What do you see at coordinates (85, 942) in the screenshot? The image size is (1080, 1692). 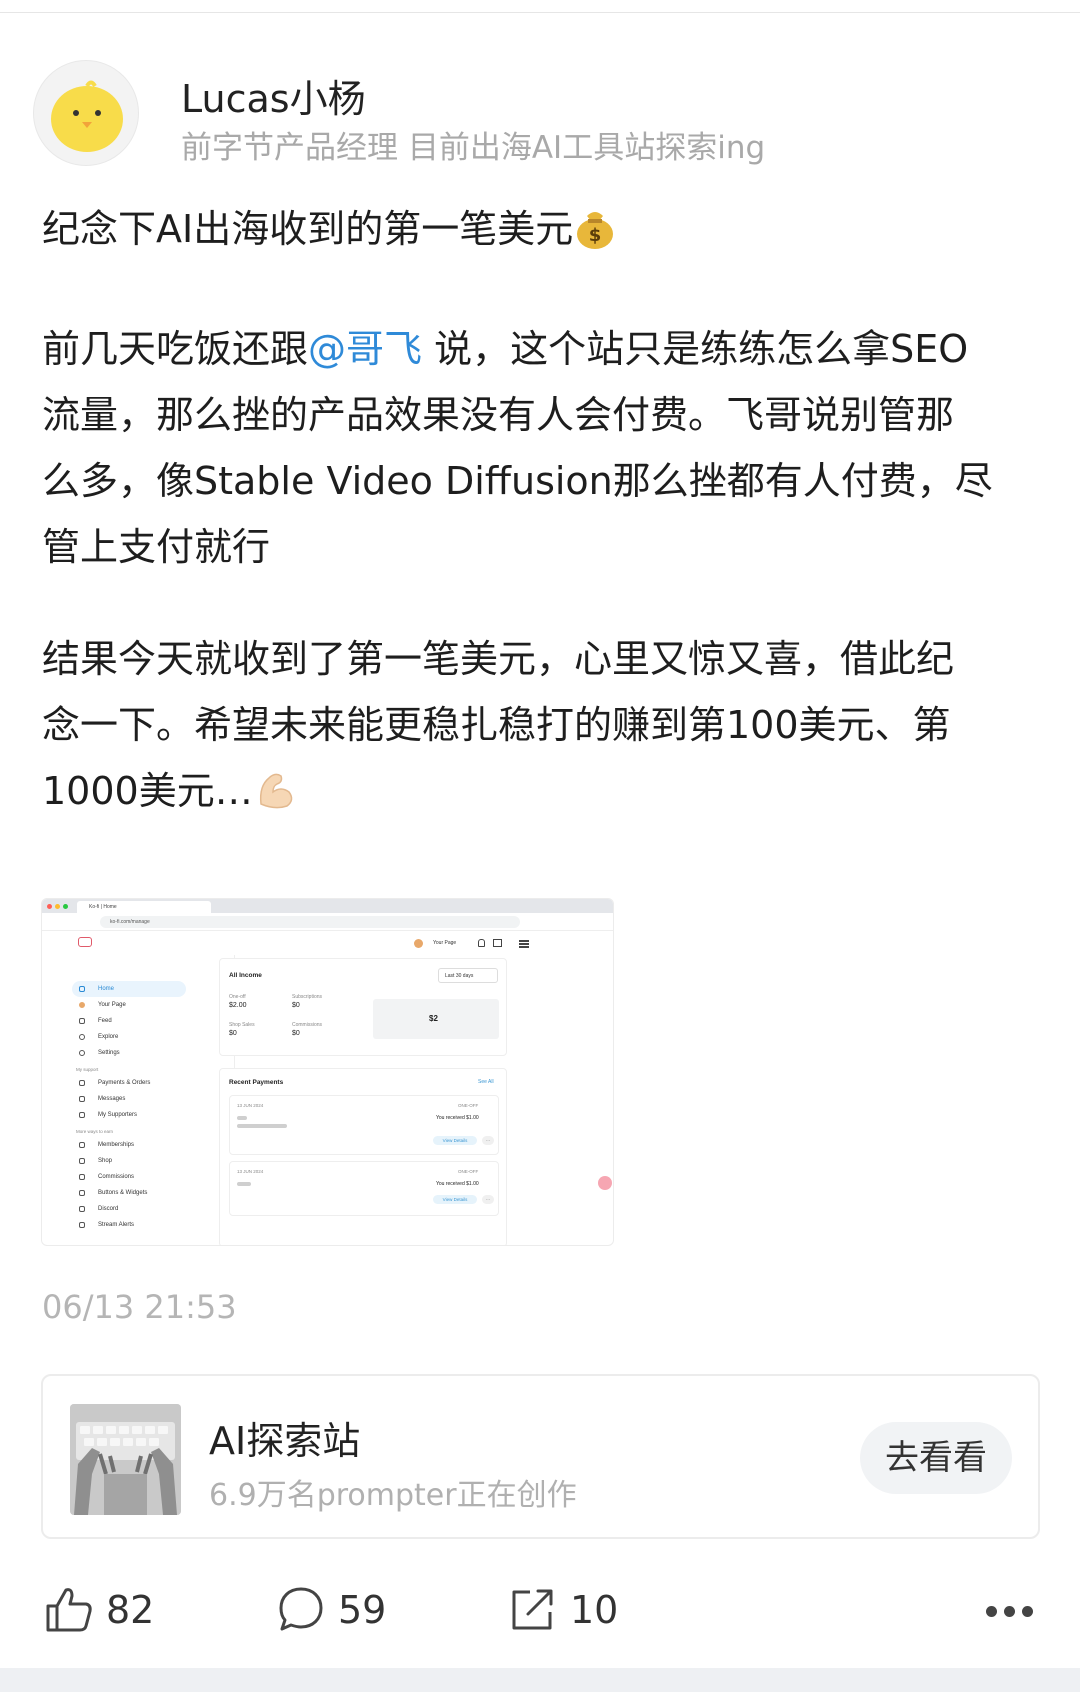 I see `kofi-logo-icon` at bounding box center [85, 942].